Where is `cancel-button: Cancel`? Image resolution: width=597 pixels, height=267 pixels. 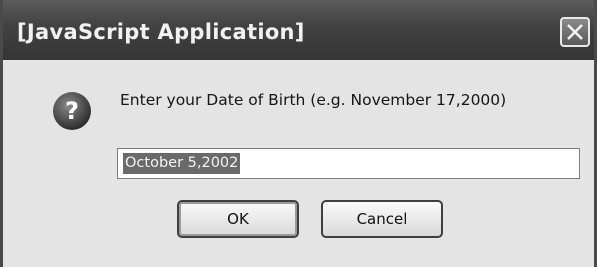 cancel-button: Cancel is located at coordinates (382, 219).